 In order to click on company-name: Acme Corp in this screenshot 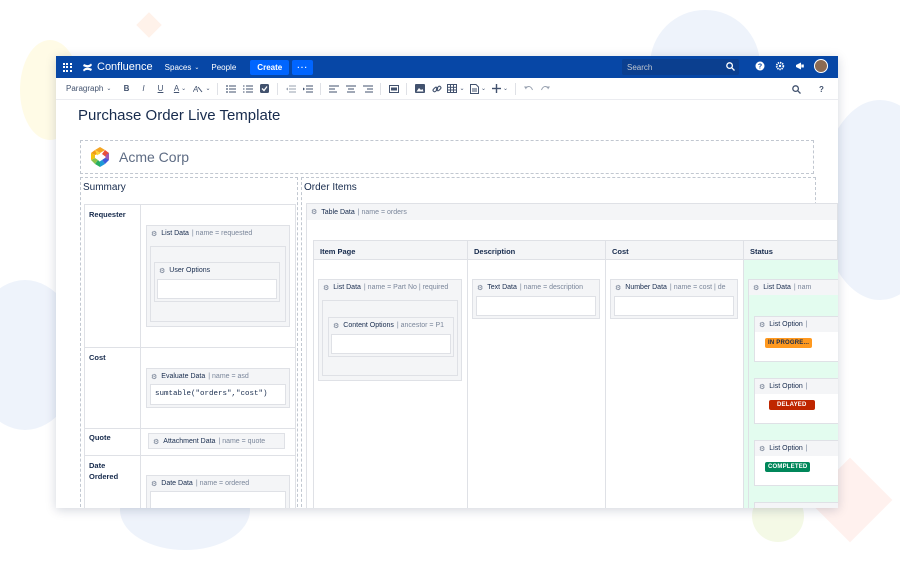, I will do `click(154, 157)`.